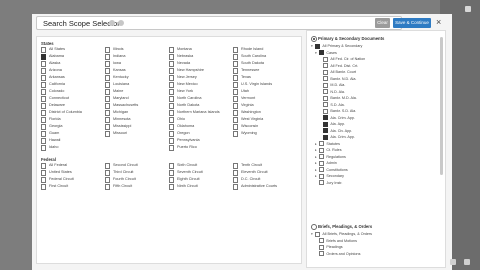 This screenshot has height=270, width=480. Describe the element at coordinates (314, 39) in the screenshot. I see `primary-secondary-radio` at that location.